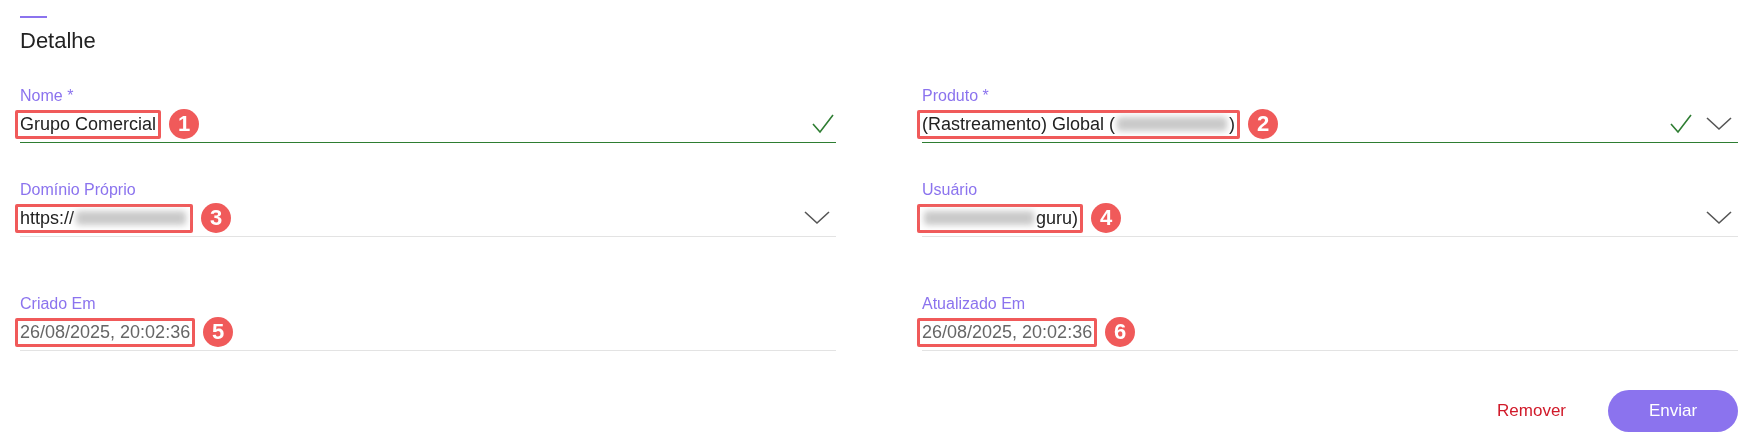 This screenshot has width=1757, height=445. I want to click on remove-button: Remover, so click(1531, 411).